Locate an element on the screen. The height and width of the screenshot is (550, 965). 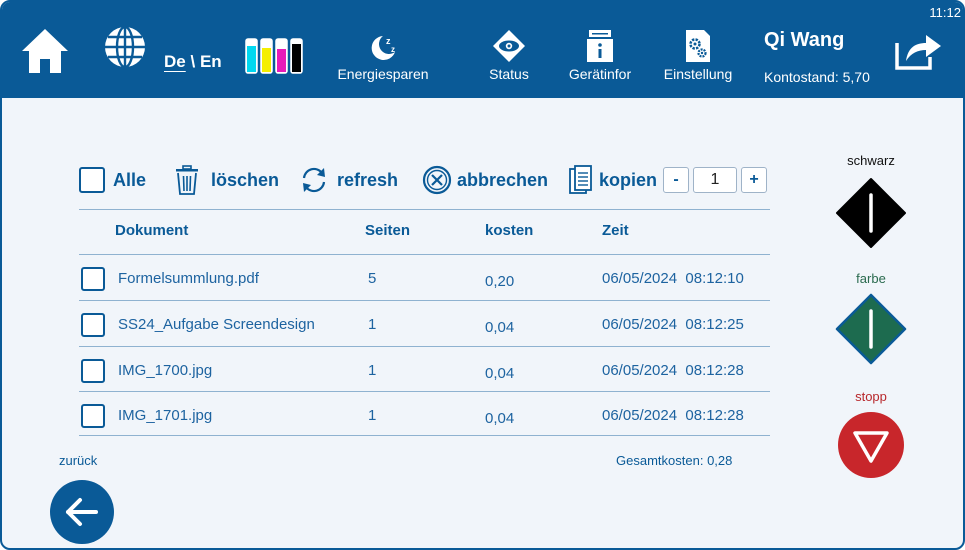
decrease-copies-button: - is located at coordinates (676, 180).